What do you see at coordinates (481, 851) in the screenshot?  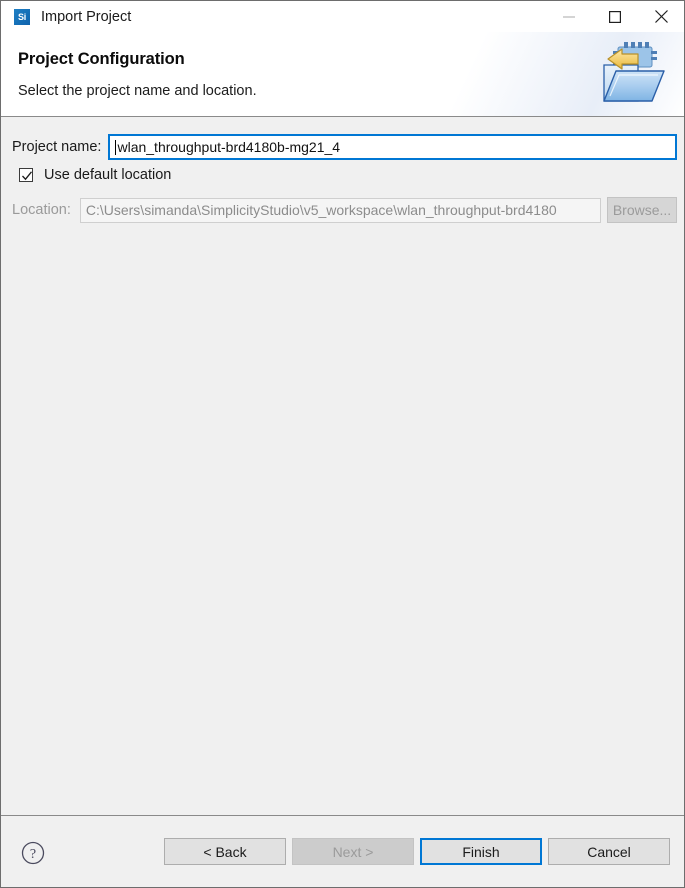 I see `finish-button: Finish` at bounding box center [481, 851].